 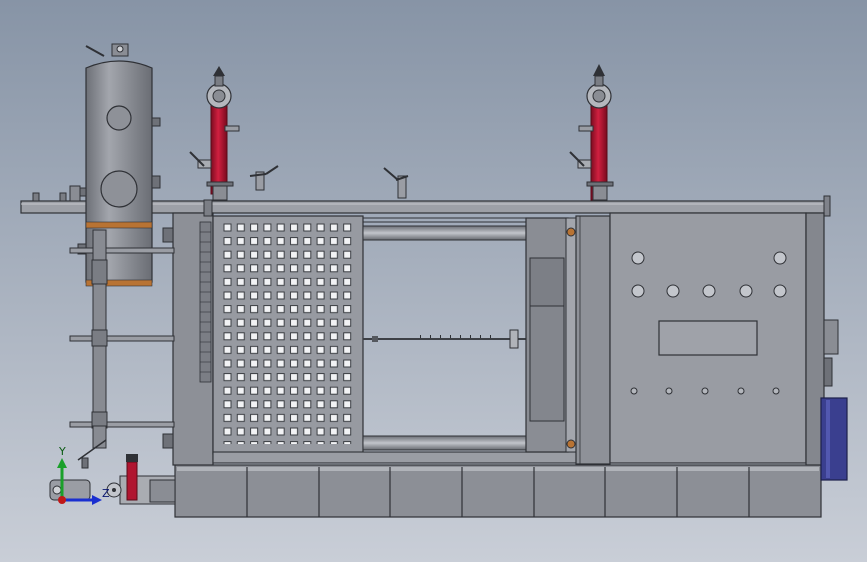 I want to click on upper-tie-rod, so click(x=444, y=233).